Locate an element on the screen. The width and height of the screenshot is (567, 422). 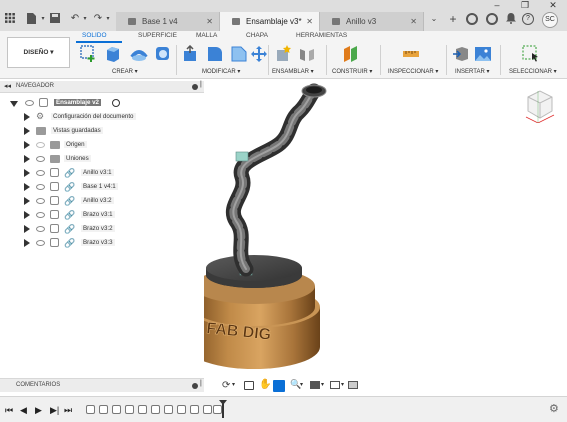
step-back-icon: ◀ is located at coordinates (23, 410).